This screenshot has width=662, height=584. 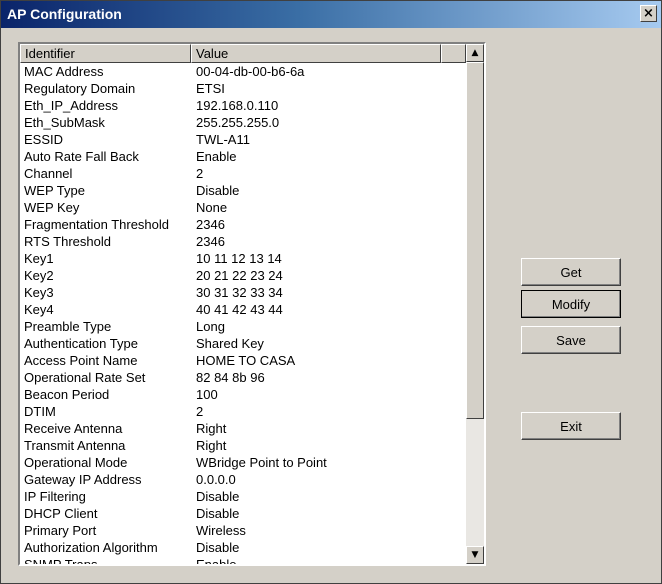 I want to click on scroll-thumb, so click(x=475, y=240).